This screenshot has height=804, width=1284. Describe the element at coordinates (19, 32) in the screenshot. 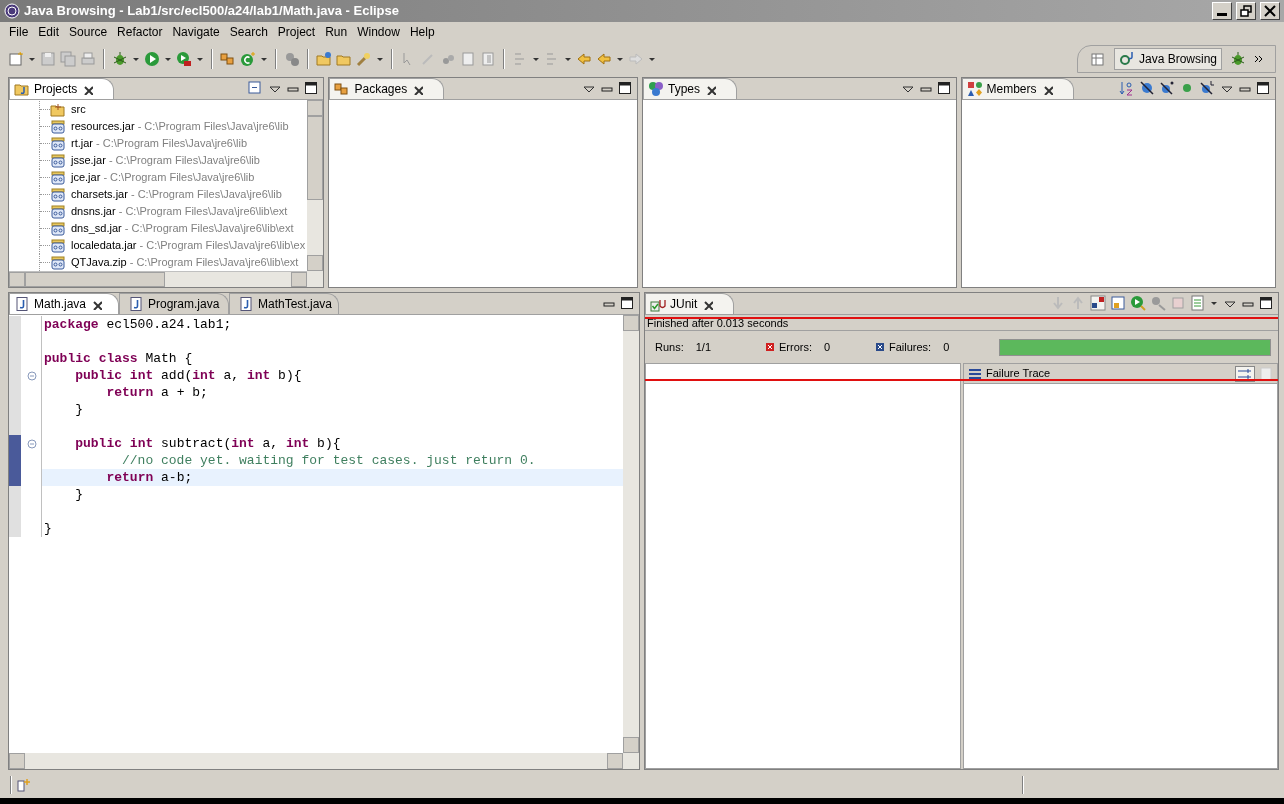

I see `menu-item: File` at that location.